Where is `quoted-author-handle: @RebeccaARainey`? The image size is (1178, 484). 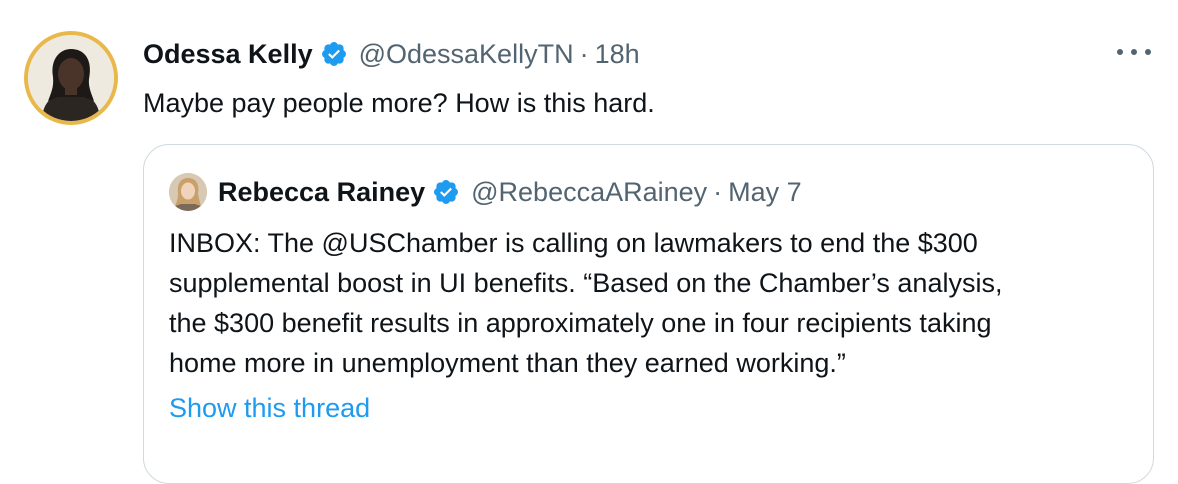
quoted-author-handle: @RebeccaARainey is located at coordinates (589, 191).